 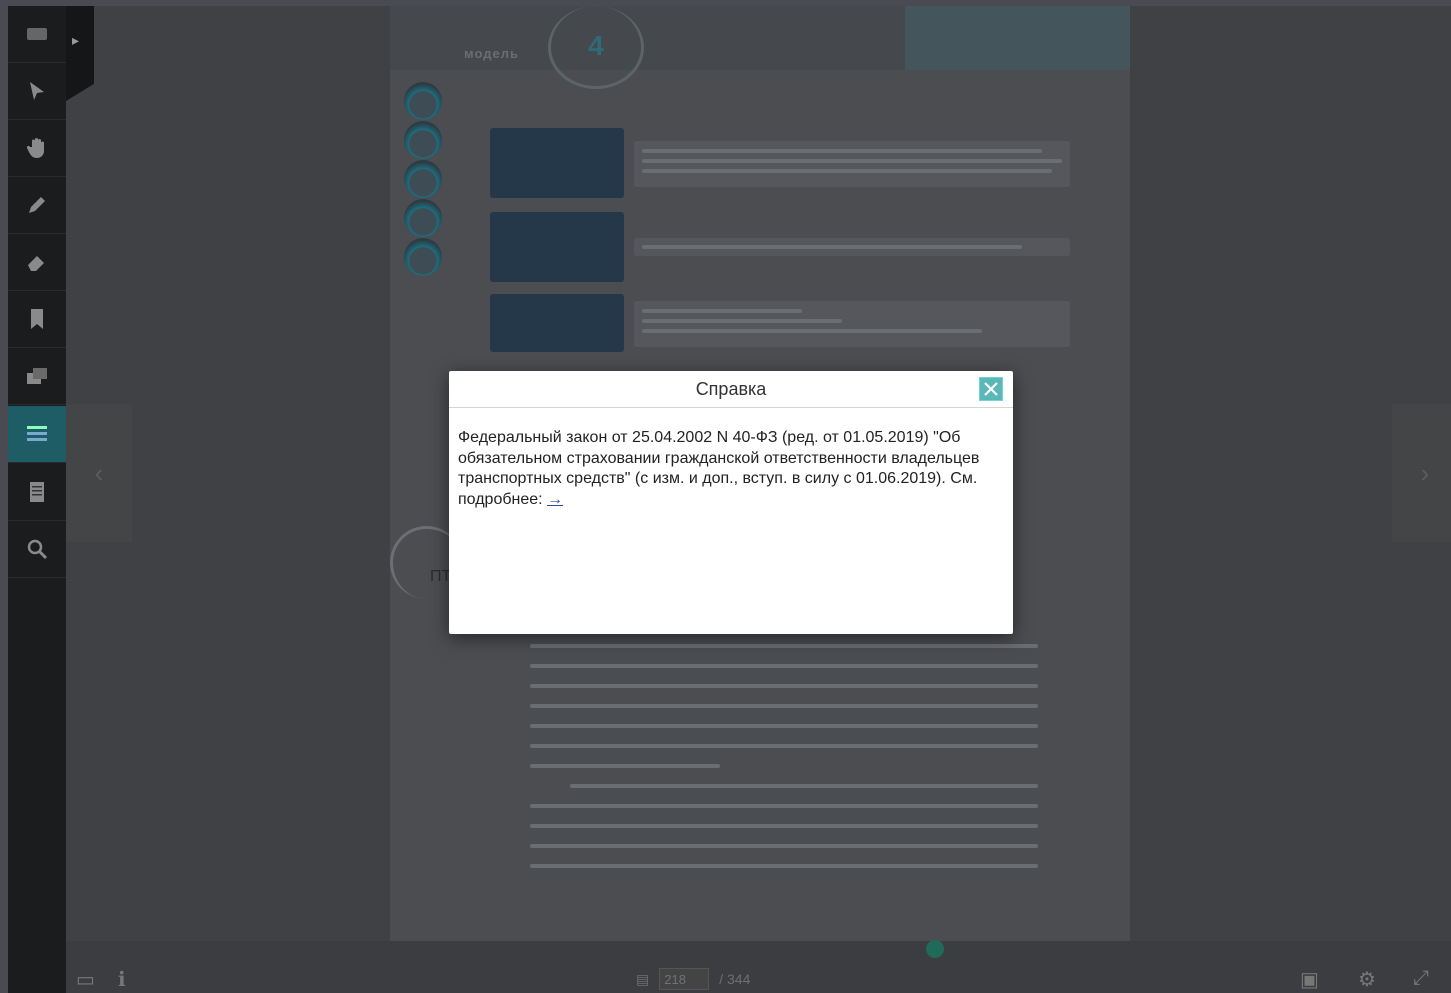 What do you see at coordinates (80, 53) in the screenshot?
I see `toolbar-expand-tab: ▸` at bounding box center [80, 53].